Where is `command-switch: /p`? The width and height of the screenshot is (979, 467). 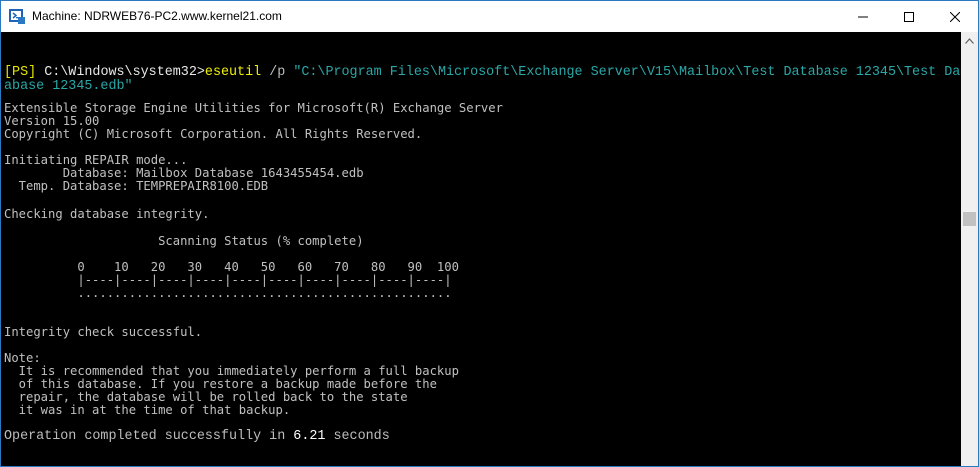
command-switch: /p is located at coordinates (277, 72).